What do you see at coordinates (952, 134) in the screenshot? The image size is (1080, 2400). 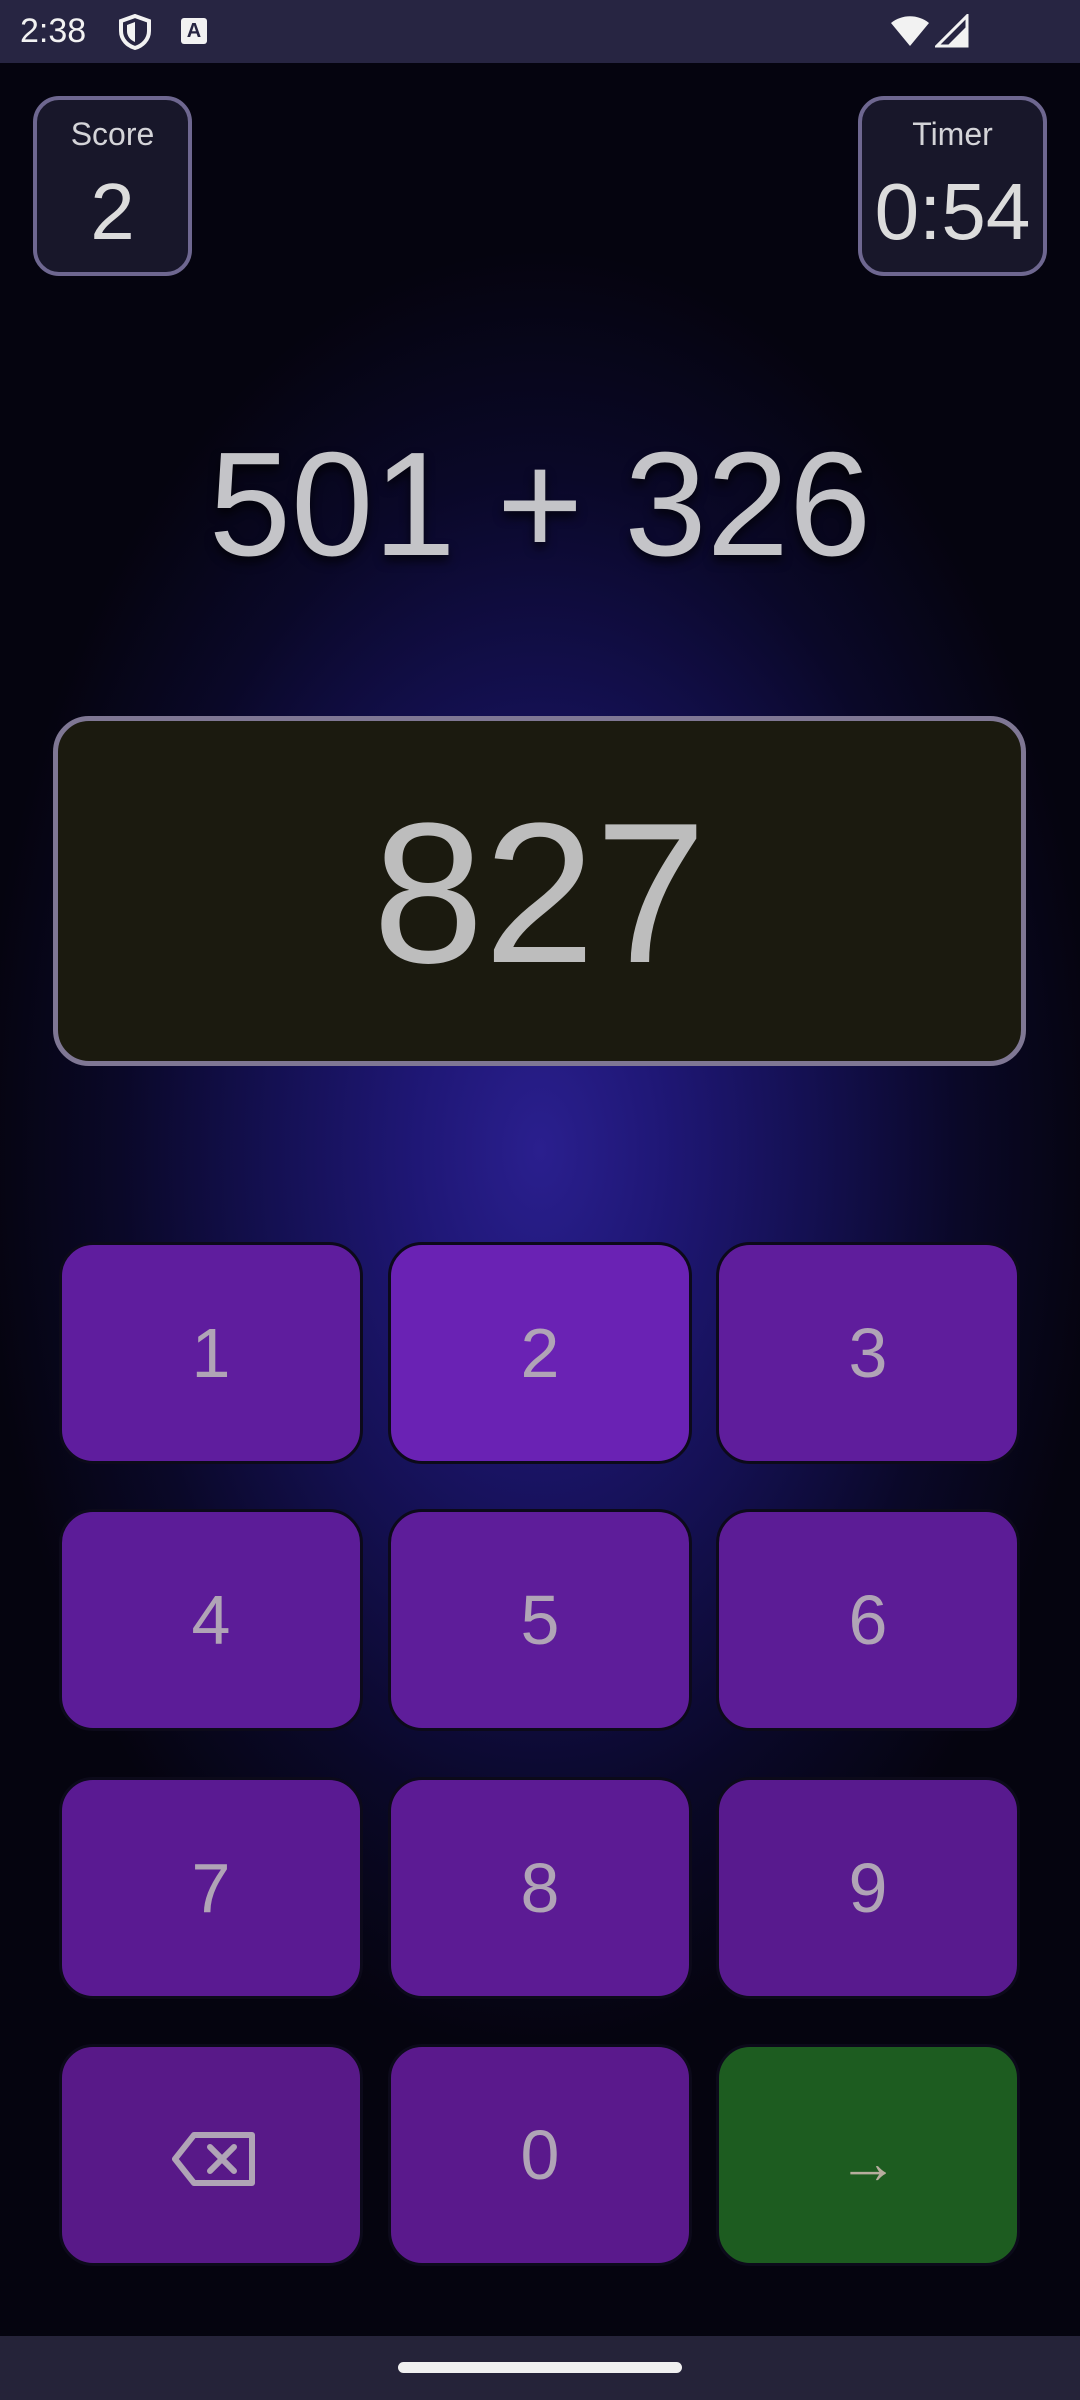 I see `timer-label: Timer` at bounding box center [952, 134].